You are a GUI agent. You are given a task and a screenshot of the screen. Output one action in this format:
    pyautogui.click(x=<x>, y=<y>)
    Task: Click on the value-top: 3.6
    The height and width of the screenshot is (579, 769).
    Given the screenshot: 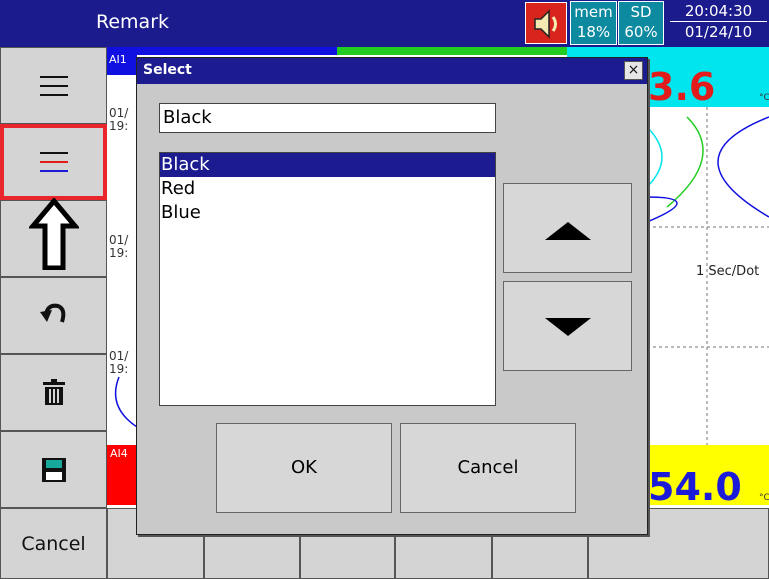 What is the action you would take?
    pyautogui.click(x=682, y=87)
    